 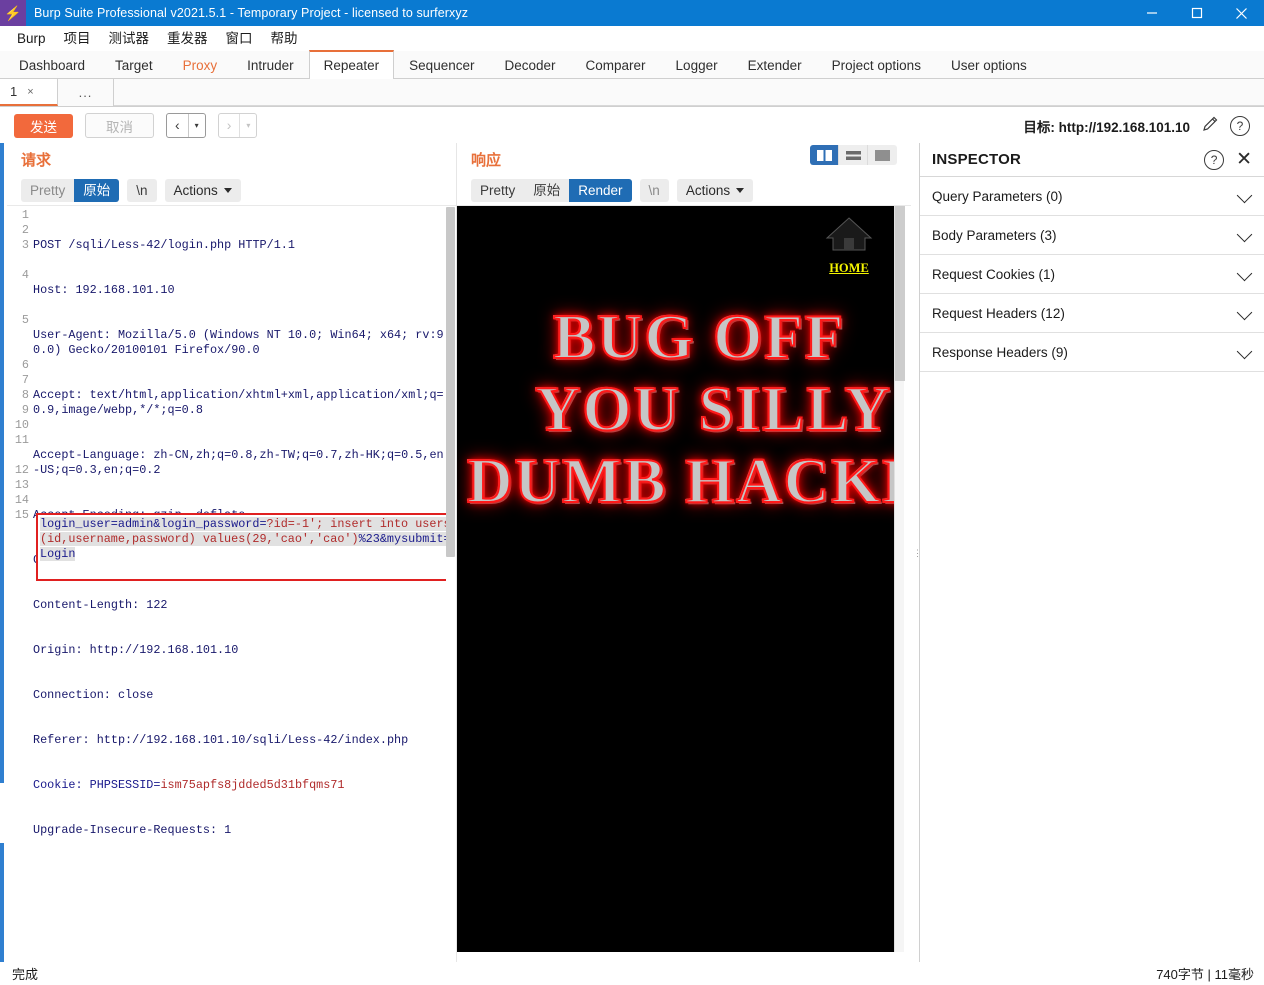 I want to click on tab-extender: Extender, so click(x=775, y=64).